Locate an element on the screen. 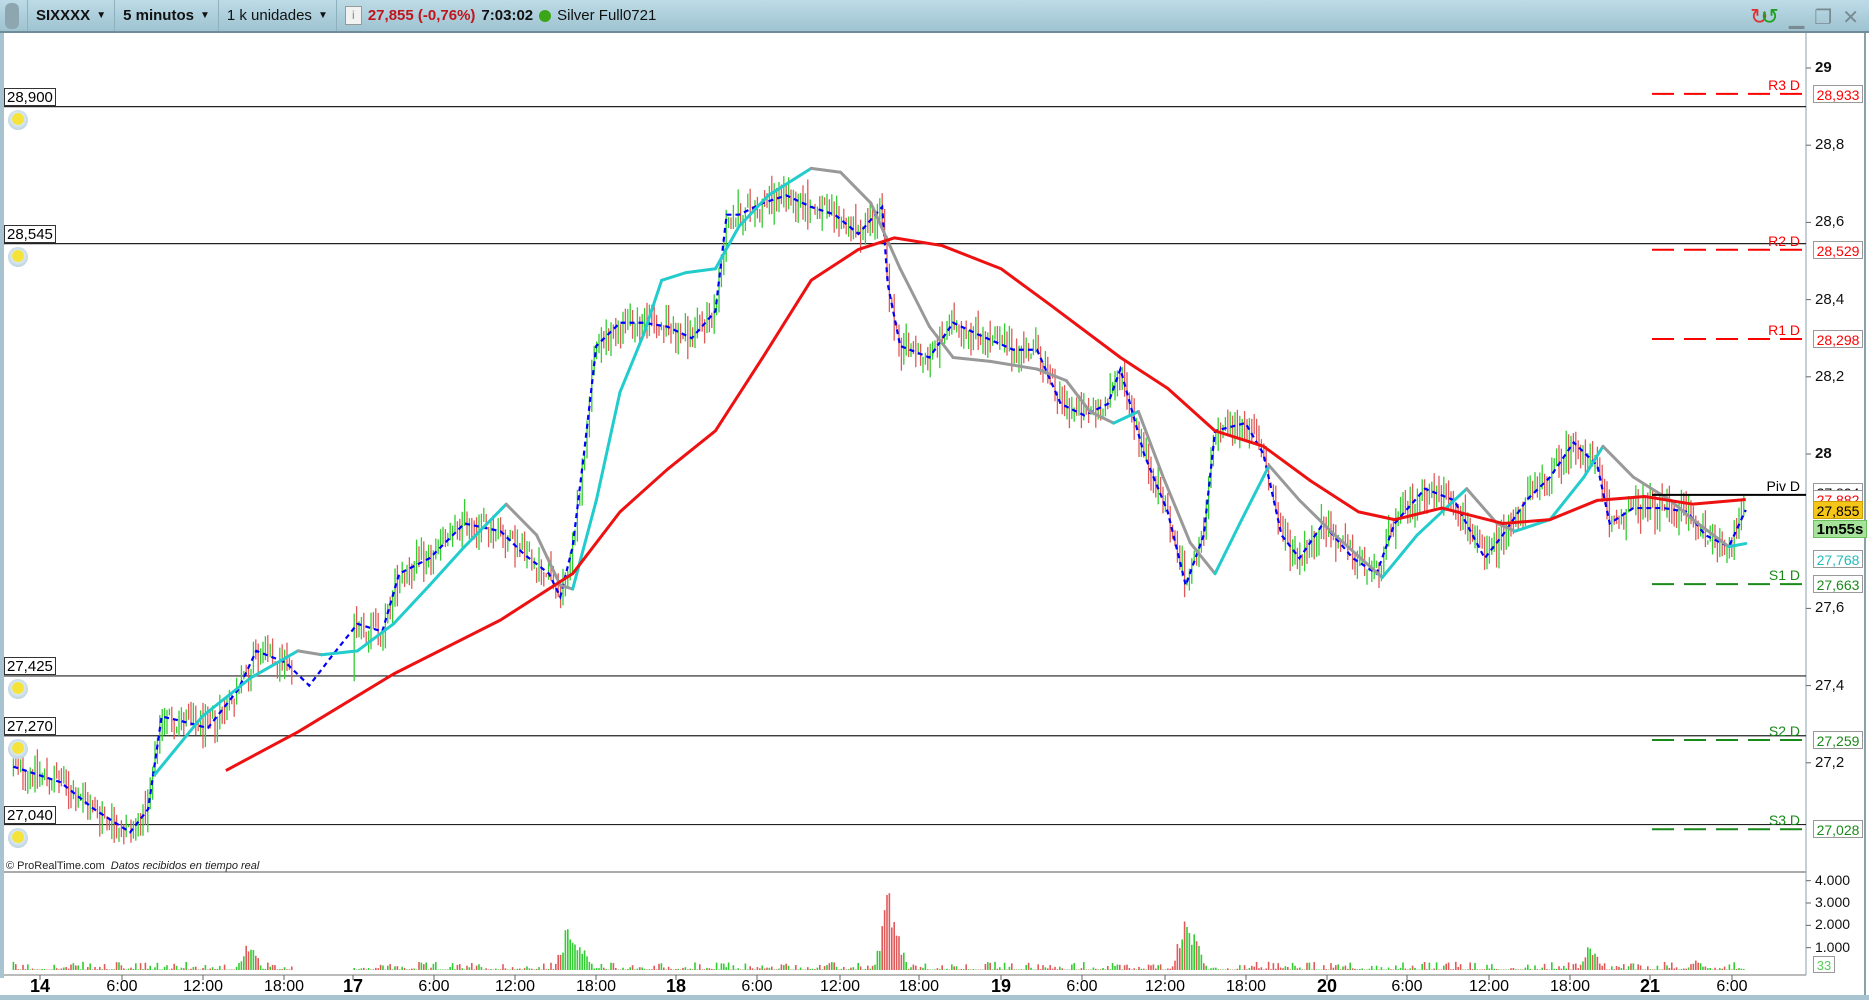 This screenshot has width=1869, height=1000. refresh-icon: ↻↺ is located at coordinates (1764, 17).